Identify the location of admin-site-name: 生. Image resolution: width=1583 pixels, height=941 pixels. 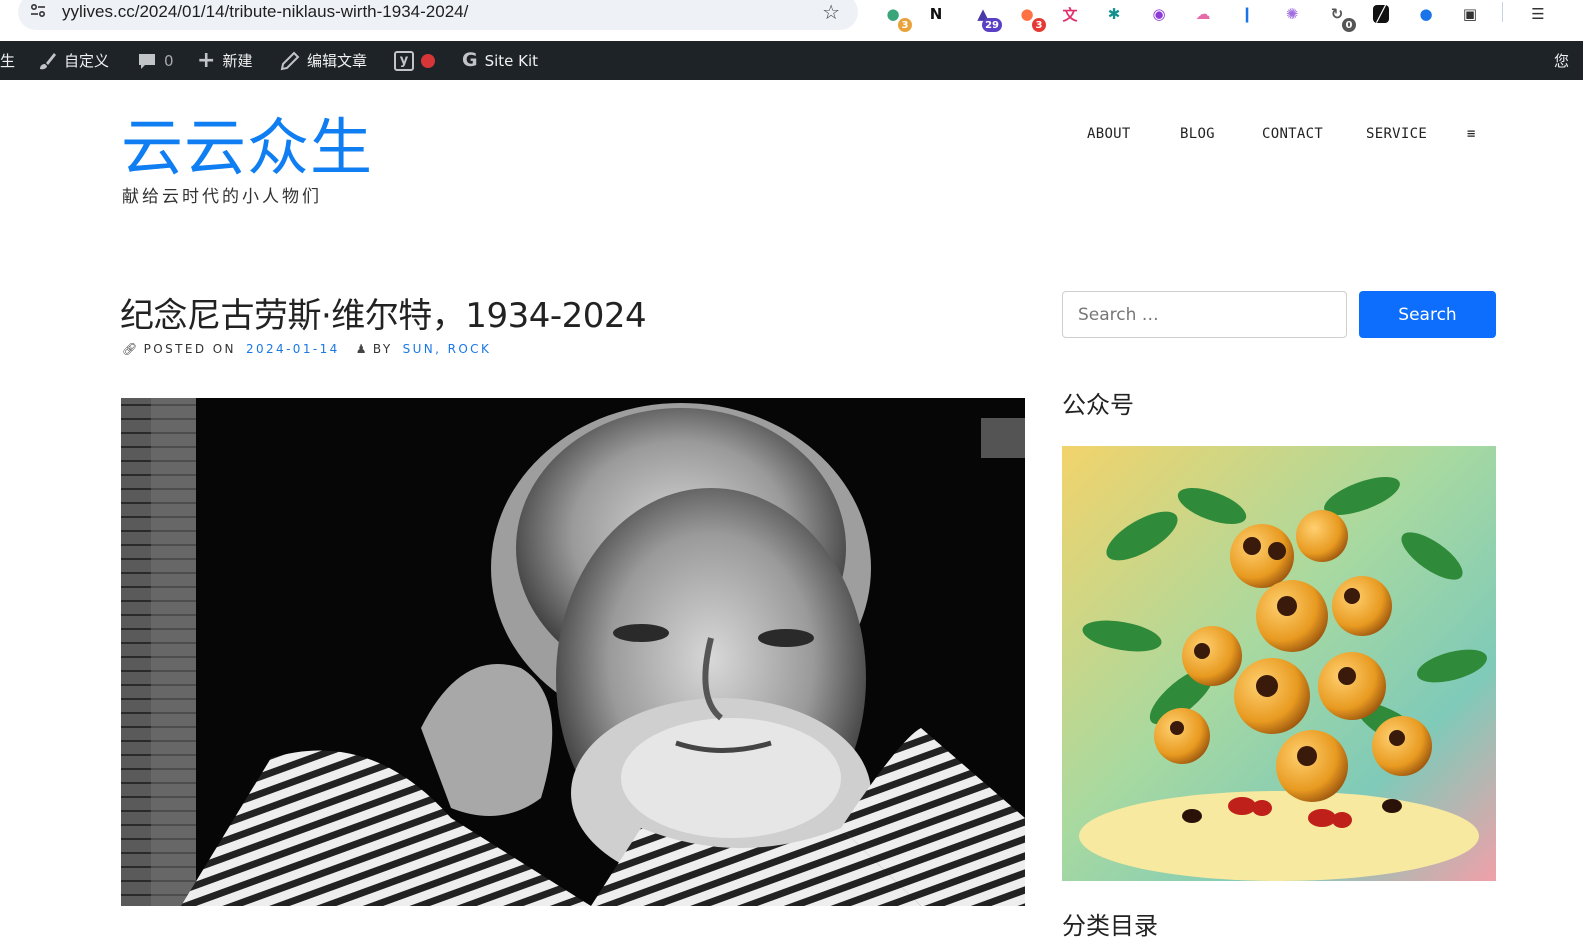
(7, 60).